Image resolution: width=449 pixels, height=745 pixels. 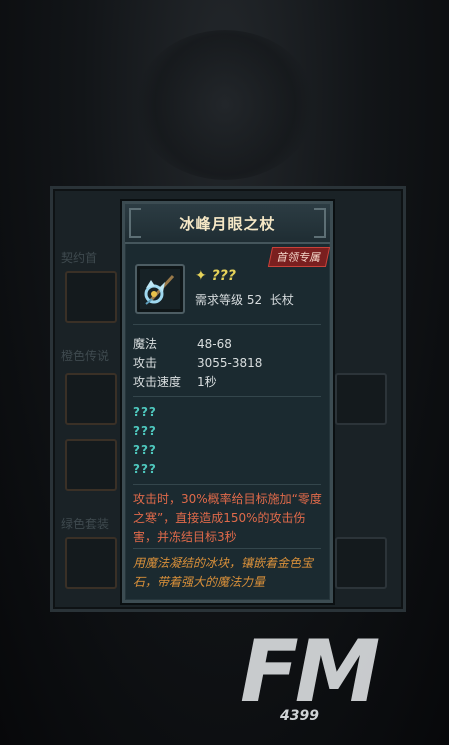 What do you see at coordinates (230, 363) in the screenshot?
I see `stat-value: 3055-3818` at bounding box center [230, 363].